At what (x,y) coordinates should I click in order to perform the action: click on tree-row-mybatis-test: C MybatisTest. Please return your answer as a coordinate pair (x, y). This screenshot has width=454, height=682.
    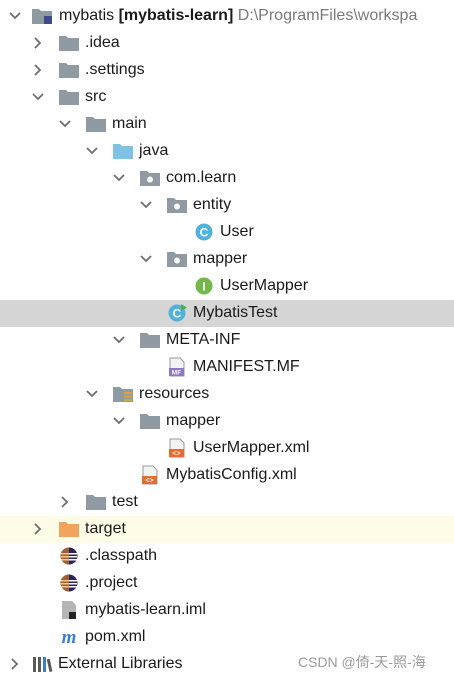
    Looking at the image, I should click on (227, 313).